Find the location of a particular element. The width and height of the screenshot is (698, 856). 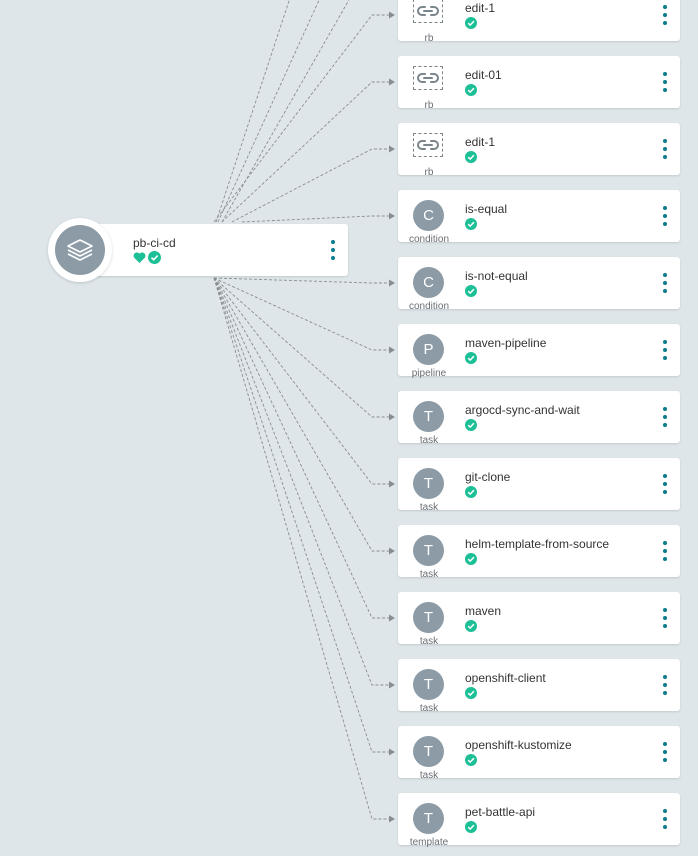

node-card: Ppipeline maven-pipeline is located at coordinates (539, 351).